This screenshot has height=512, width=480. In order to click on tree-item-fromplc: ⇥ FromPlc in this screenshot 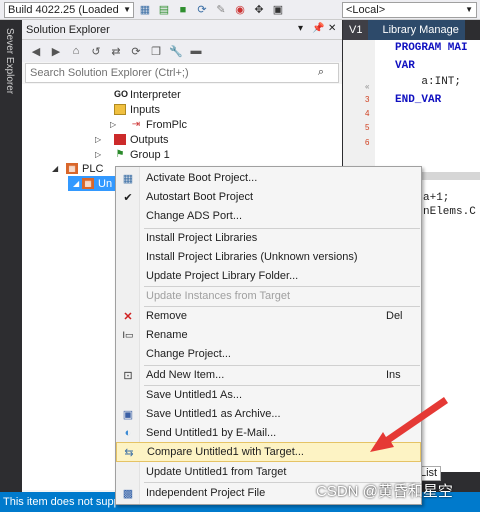, I will do `click(158, 124)`.